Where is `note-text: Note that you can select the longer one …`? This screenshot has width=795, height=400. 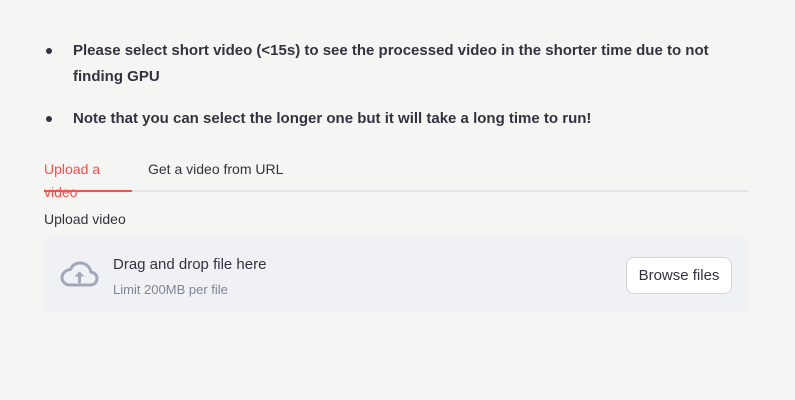
note-text: Note that you can select the longer one … is located at coordinates (332, 118).